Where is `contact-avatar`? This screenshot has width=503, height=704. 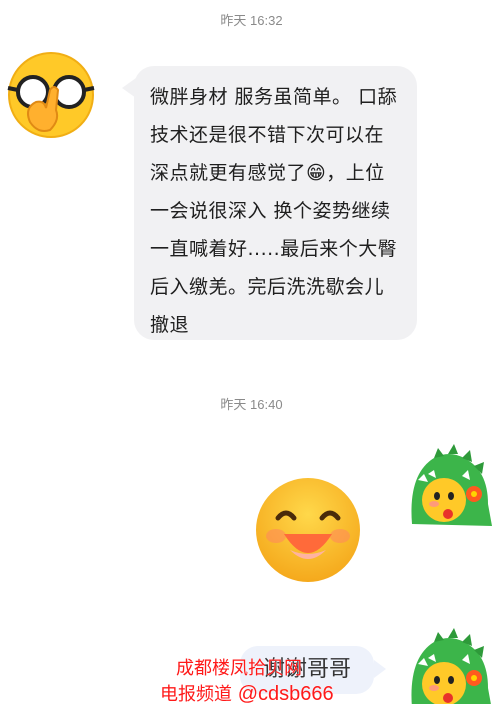
contact-avatar is located at coordinates (51, 95).